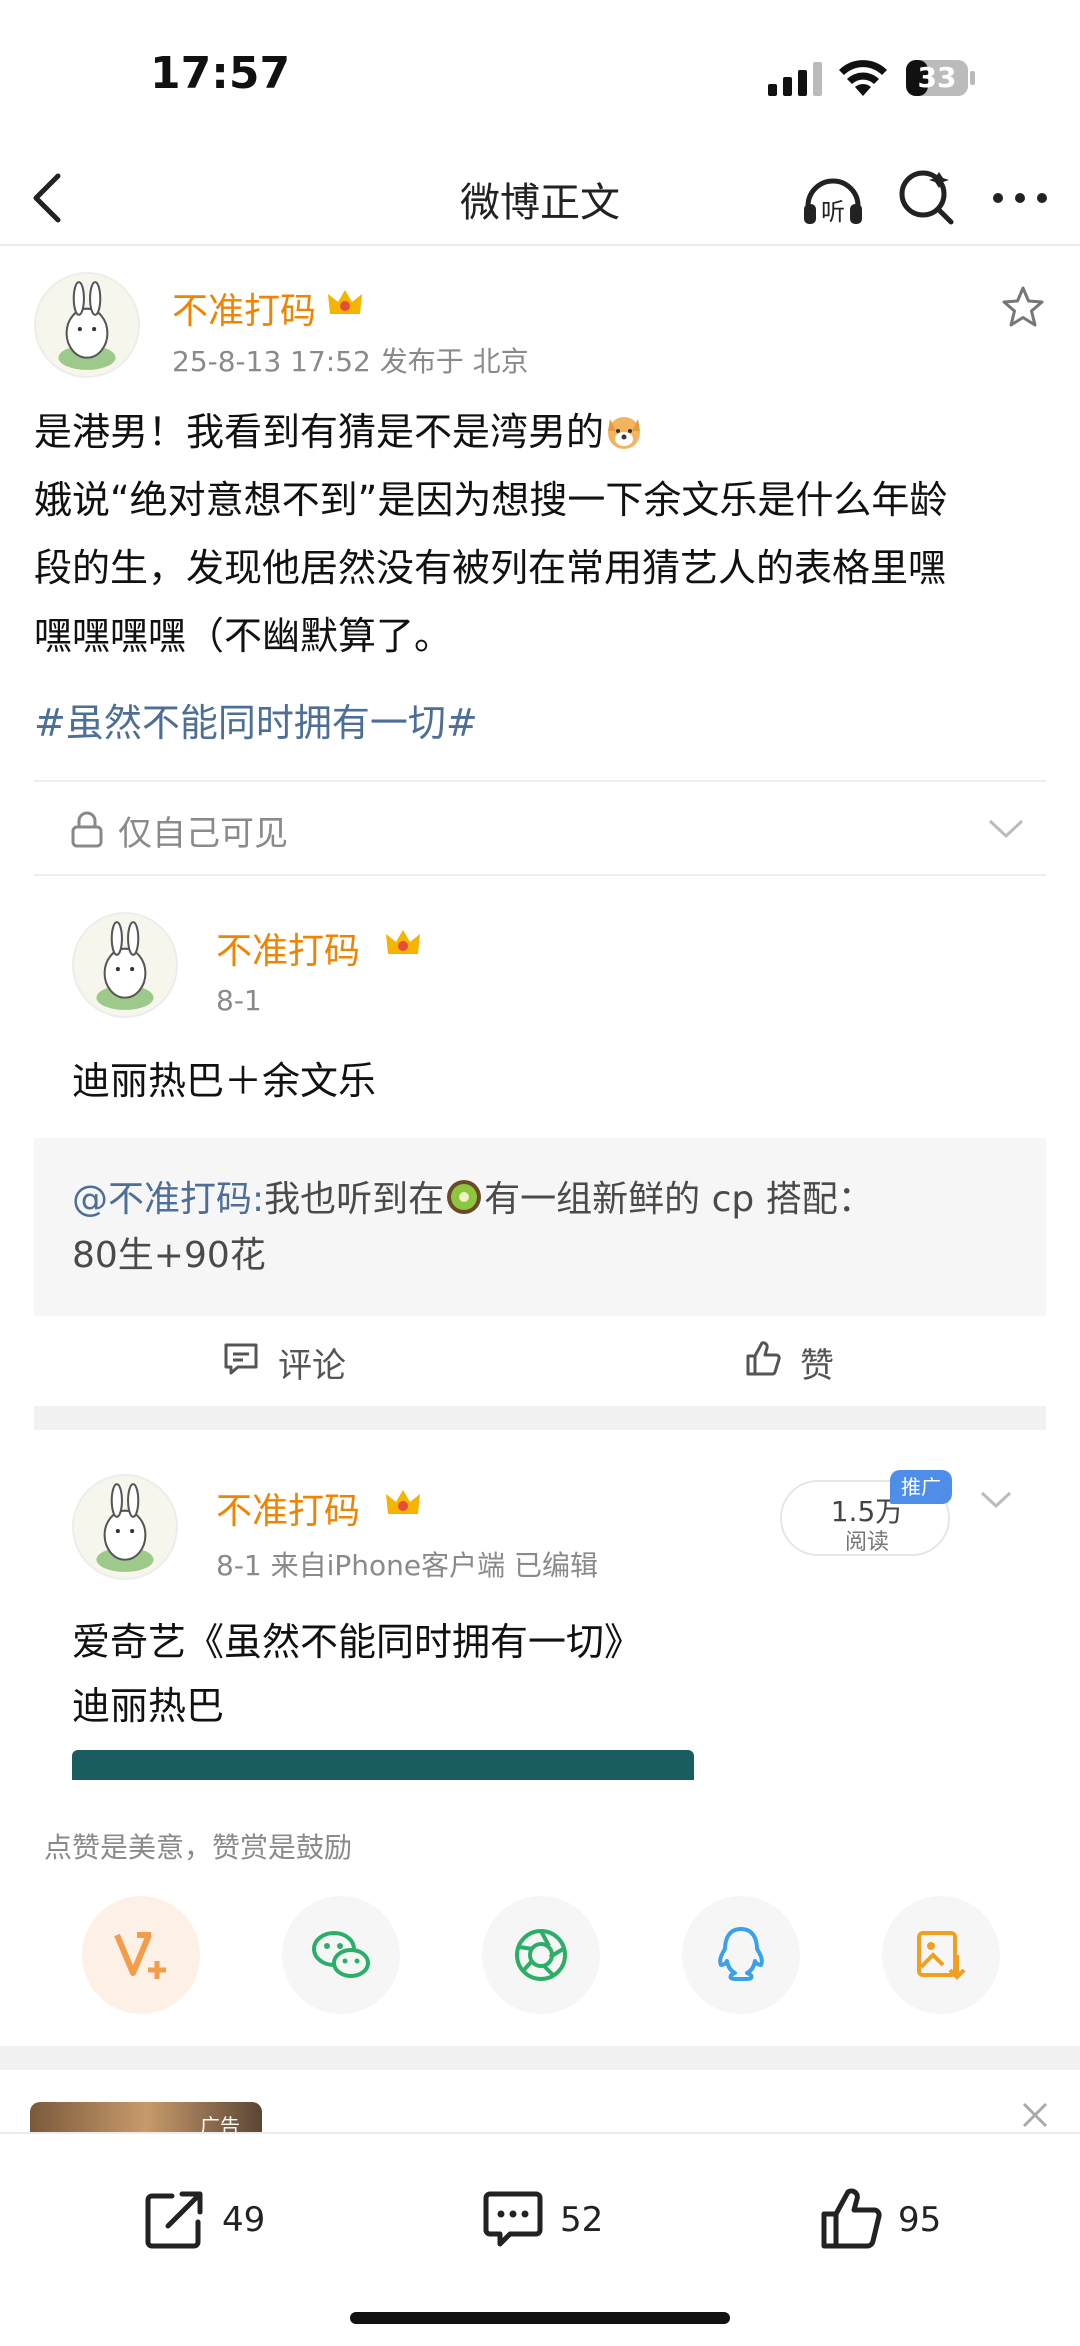  What do you see at coordinates (863, 78) in the screenshot?
I see `wifi-icon` at bounding box center [863, 78].